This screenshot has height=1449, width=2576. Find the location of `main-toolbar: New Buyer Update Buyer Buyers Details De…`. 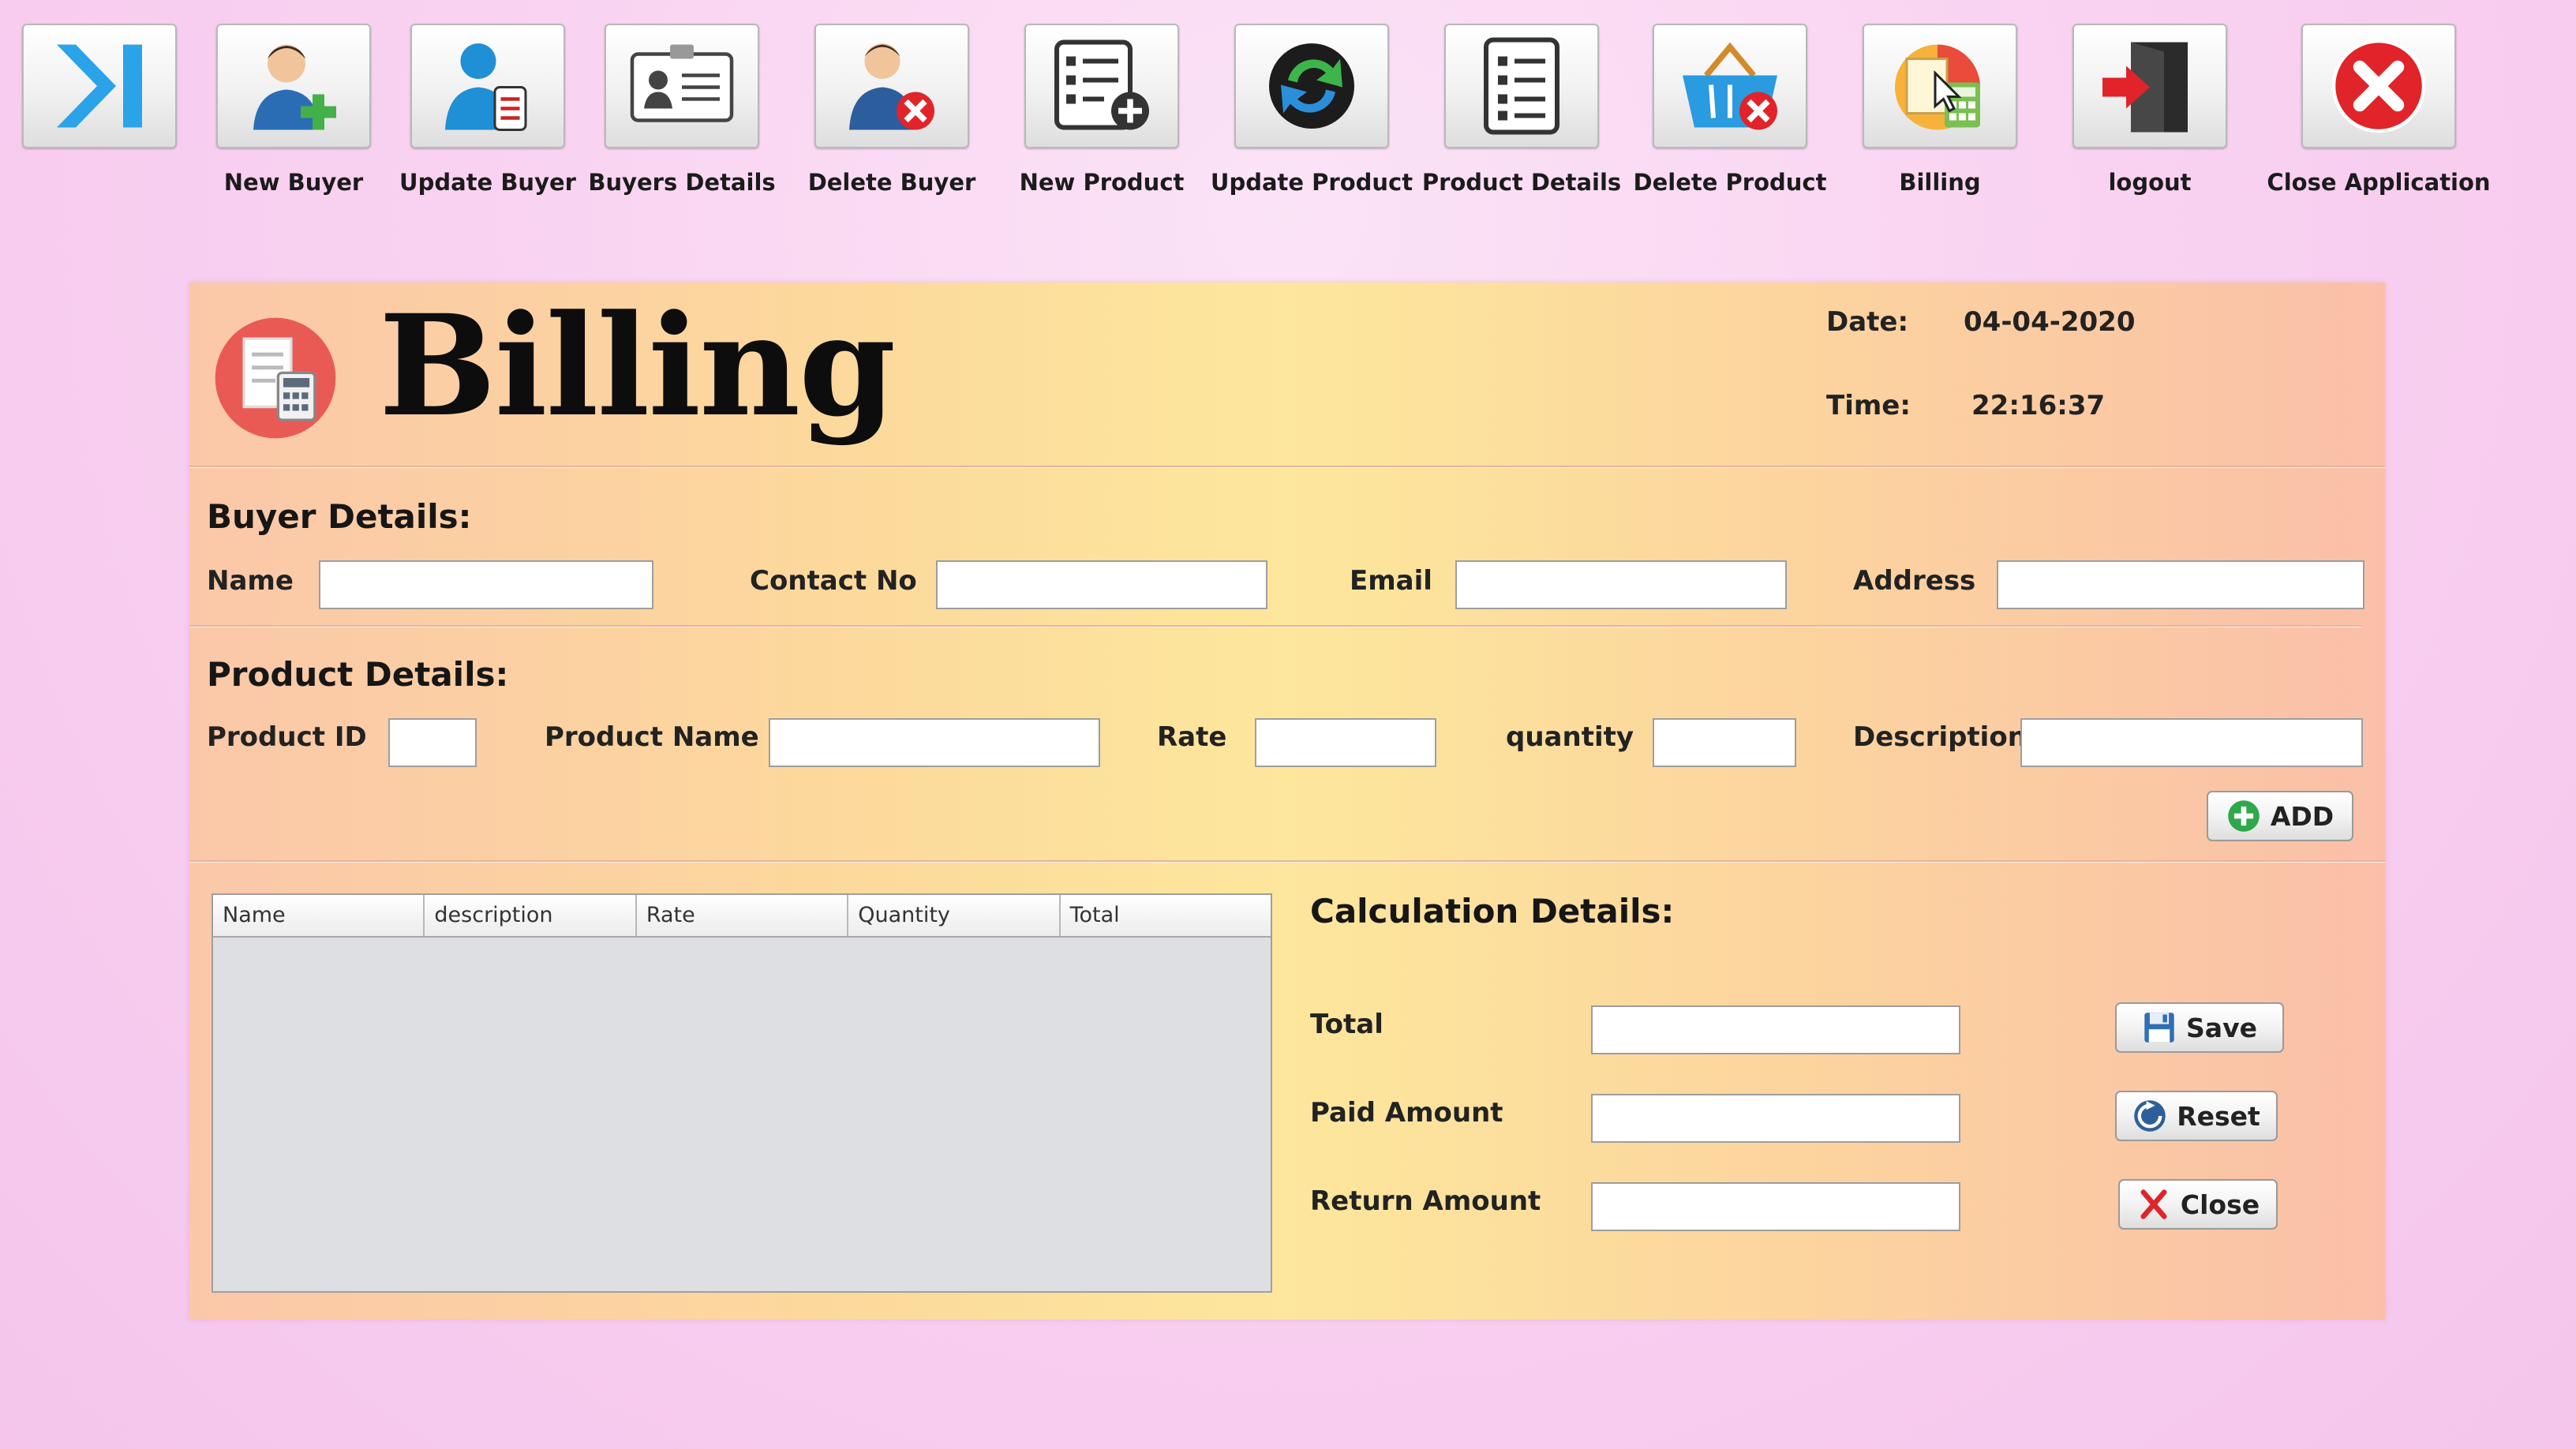

main-toolbar: New Buyer Update Buyer Buyers Details De… is located at coordinates (1288, 106).